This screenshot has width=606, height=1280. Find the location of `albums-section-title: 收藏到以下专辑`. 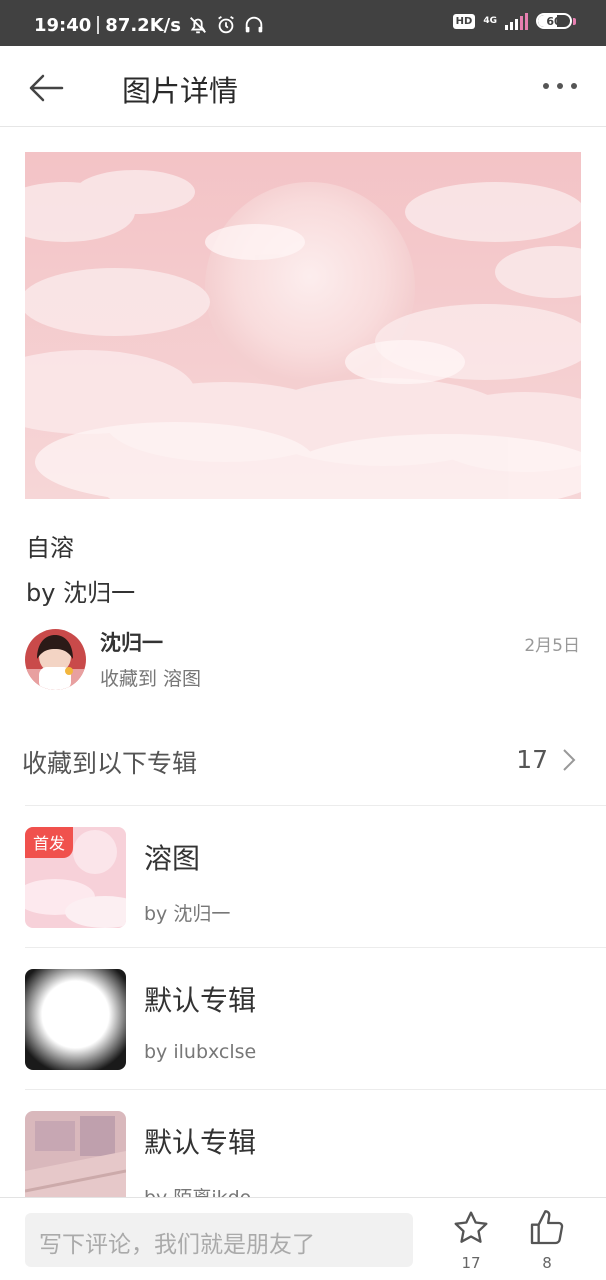

albums-section-title: 收藏到以下专辑 is located at coordinates (109, 762).